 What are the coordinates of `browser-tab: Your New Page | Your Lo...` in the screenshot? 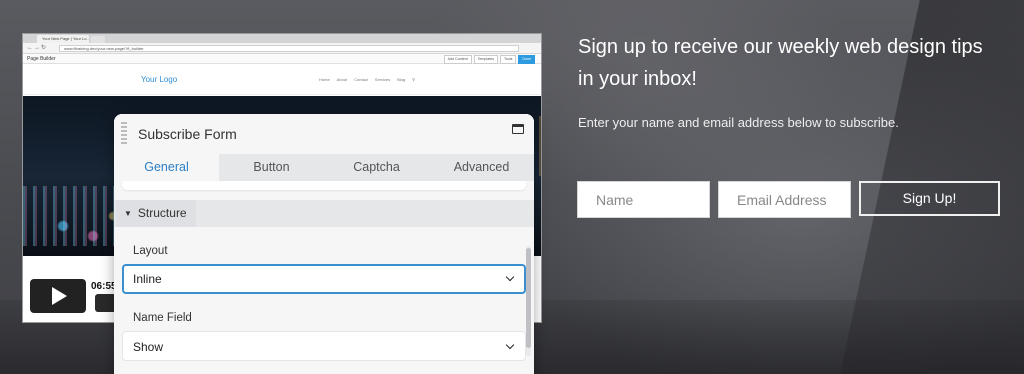 It's located at (63, 39).